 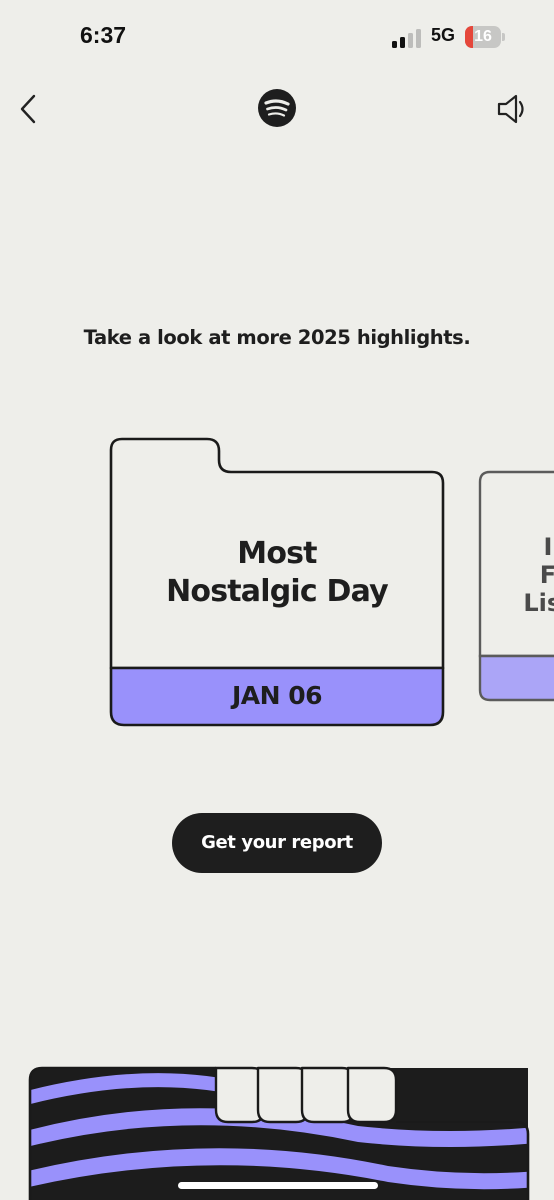 I want to click on status-time: 6:37, so click(x=103, y=35).